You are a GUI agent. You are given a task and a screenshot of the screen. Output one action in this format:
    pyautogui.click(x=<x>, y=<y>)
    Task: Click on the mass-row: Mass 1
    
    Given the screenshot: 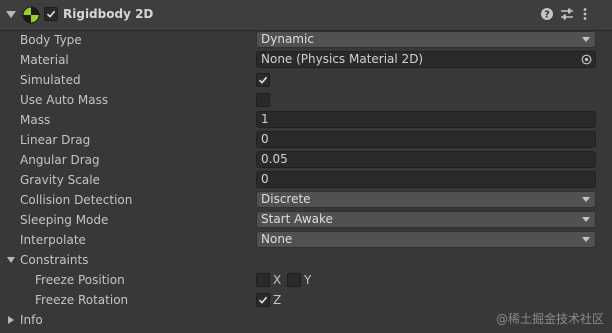 What is the action you would take?
    pyautogui.click(x=306, y=120)
    